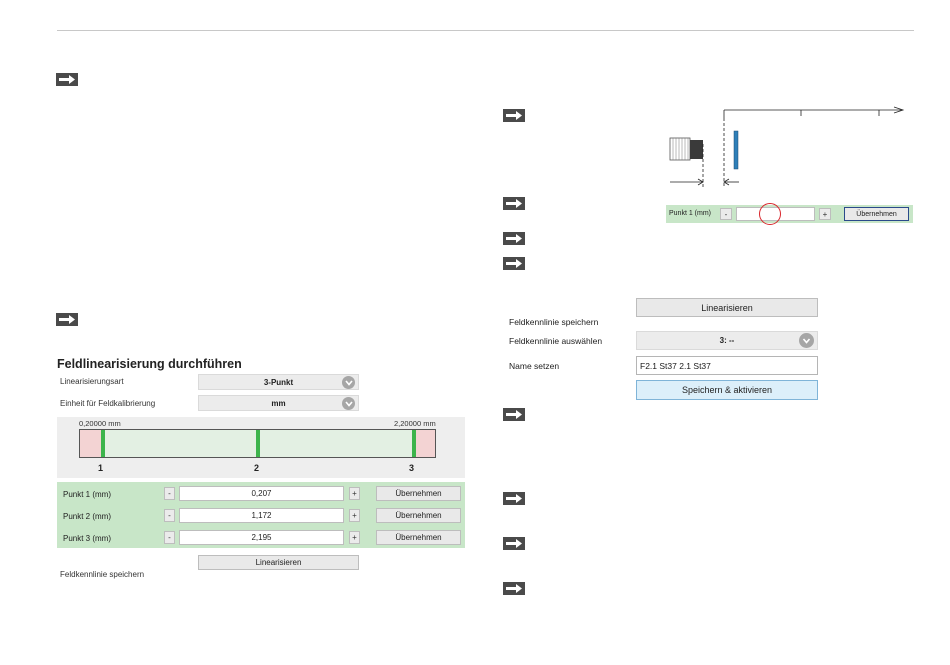 The image size is (950, 665). Describe the element at coordinates (418, 515) in the screenshot. I see `point-2-apply-button: Übernehmen` at that location.